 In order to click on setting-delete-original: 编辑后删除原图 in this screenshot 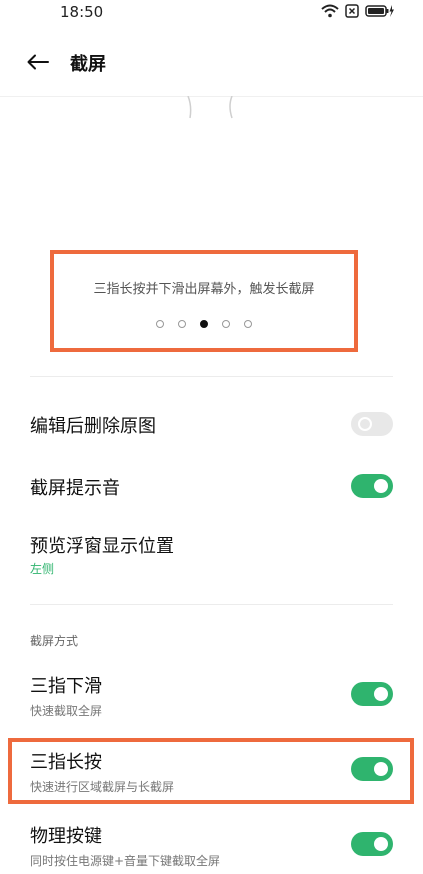, I will do `click(211, 426)`.